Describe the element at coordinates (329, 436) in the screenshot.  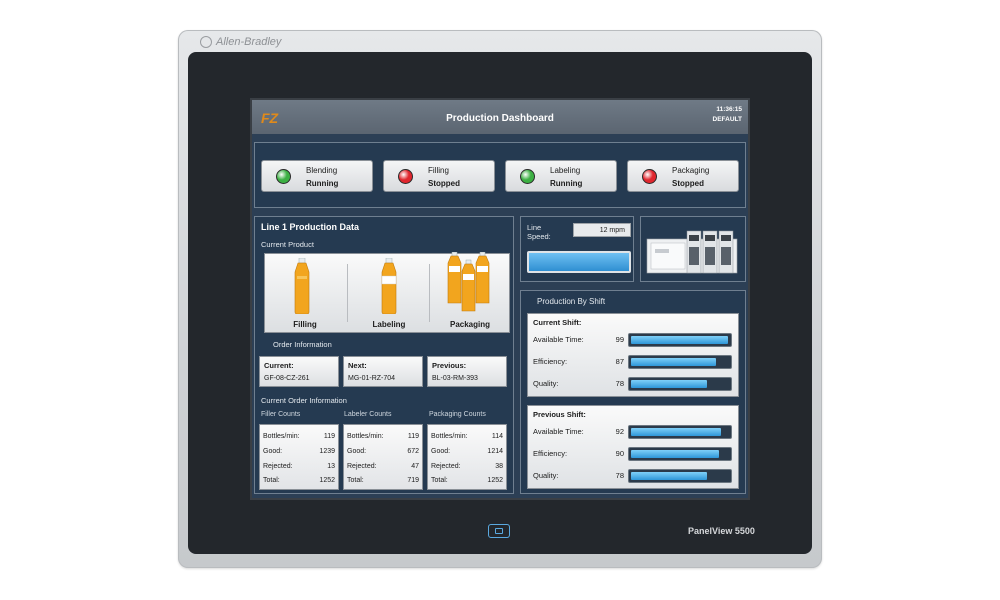
I see `count-value: 119` at that location.